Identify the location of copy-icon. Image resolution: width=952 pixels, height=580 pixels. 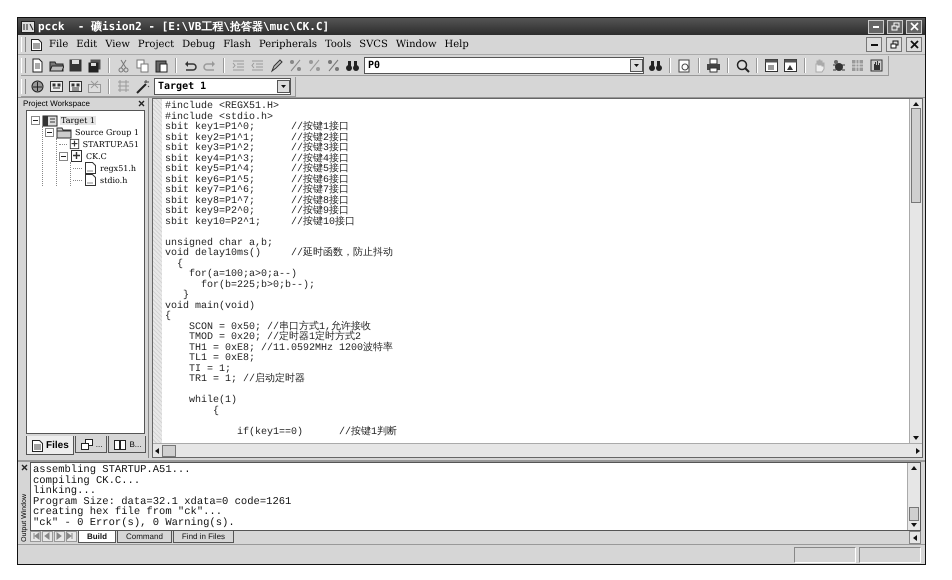
(142, 65).